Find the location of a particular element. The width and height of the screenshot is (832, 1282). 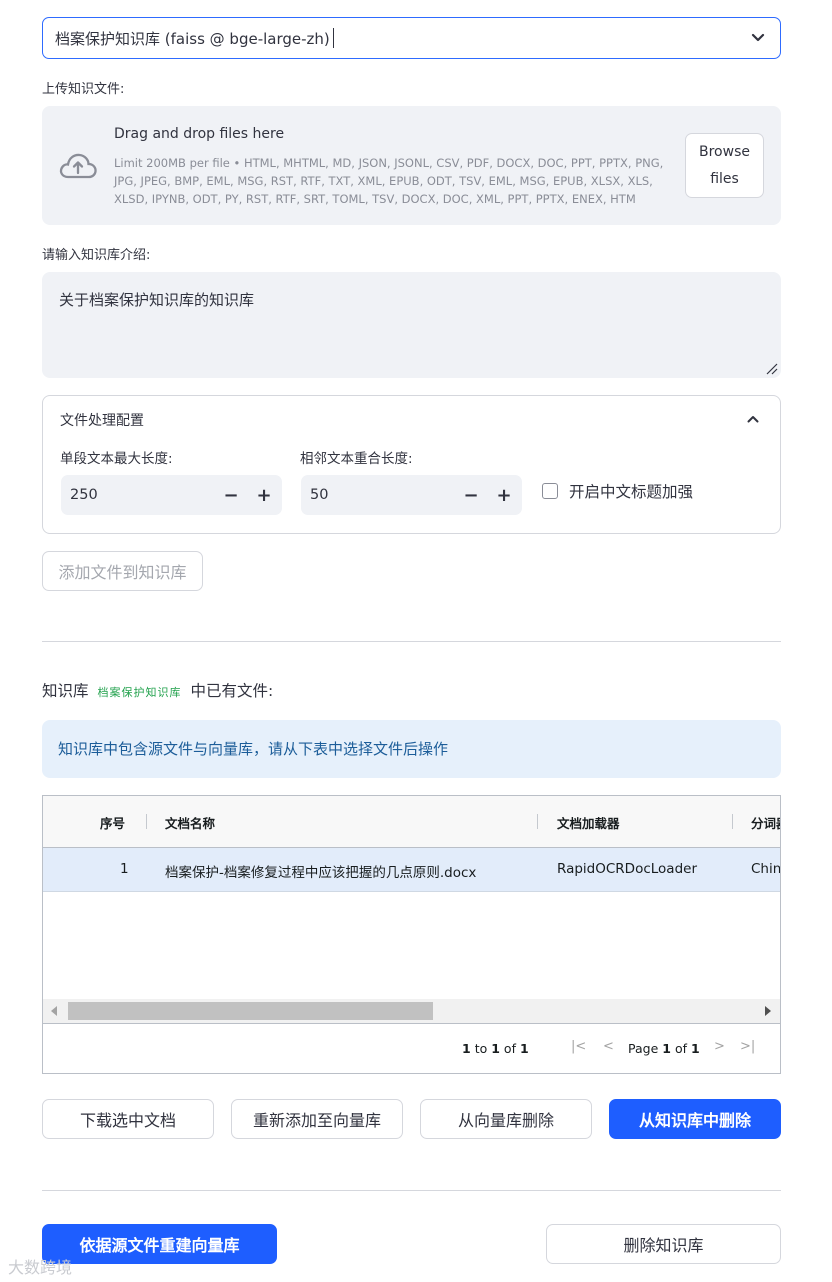

delete-from-vector-store-button: 从向量库删除 is located at coordinates (506, 1119).